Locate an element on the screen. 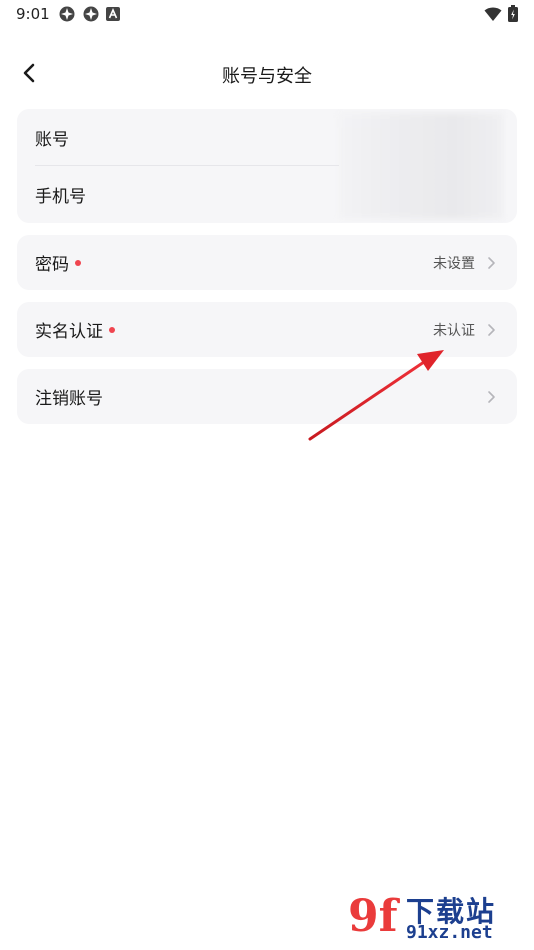 This screenshot has width=534, height=950. status-bar: 9:01 is located at coordinates (267, 15).